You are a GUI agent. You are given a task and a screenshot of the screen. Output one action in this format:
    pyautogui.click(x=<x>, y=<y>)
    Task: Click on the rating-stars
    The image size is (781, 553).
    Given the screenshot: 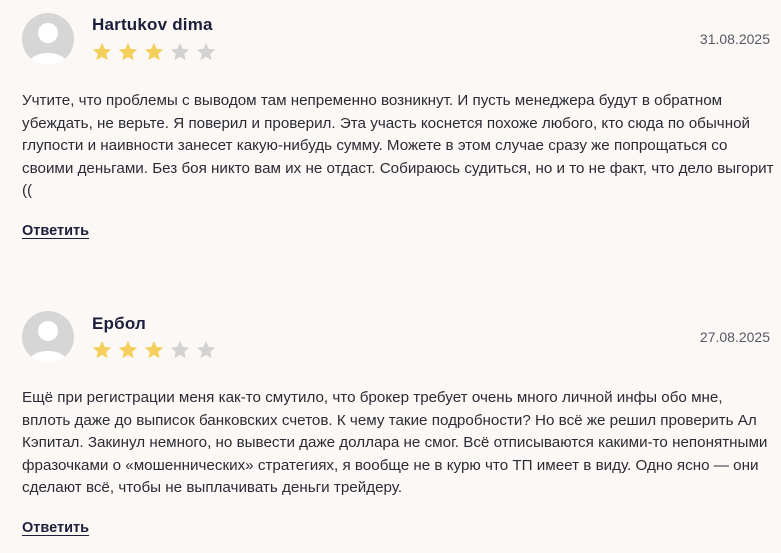 What is the action you would take?
    pyautogui.click(x=154, y=350)
    